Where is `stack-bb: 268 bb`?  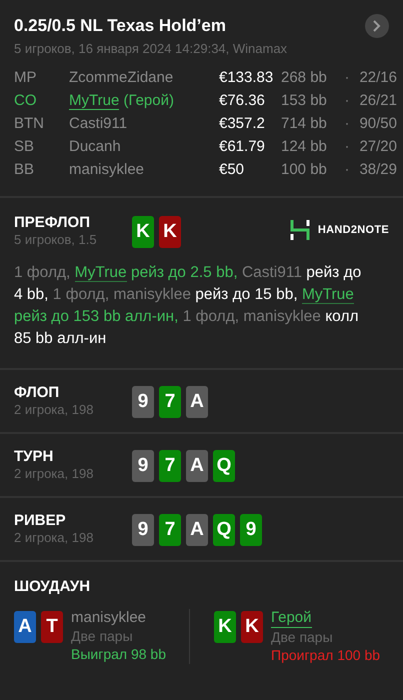 stack-bb: 268 bb is located at coordinates (304, 78).